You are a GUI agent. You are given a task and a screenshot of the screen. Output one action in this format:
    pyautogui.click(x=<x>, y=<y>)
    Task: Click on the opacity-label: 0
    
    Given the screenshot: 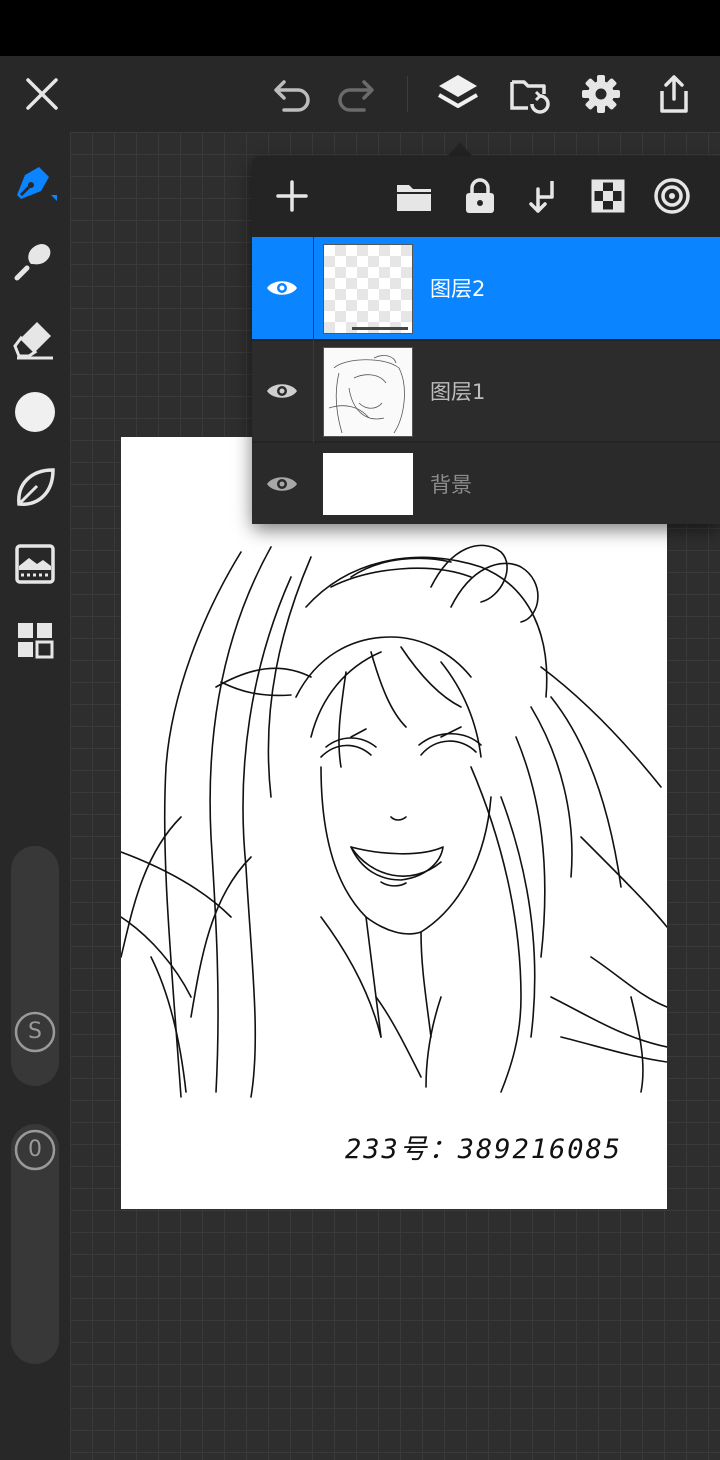 What is the action you would take?
    pyautogui.click(x=35, y=1149)
    